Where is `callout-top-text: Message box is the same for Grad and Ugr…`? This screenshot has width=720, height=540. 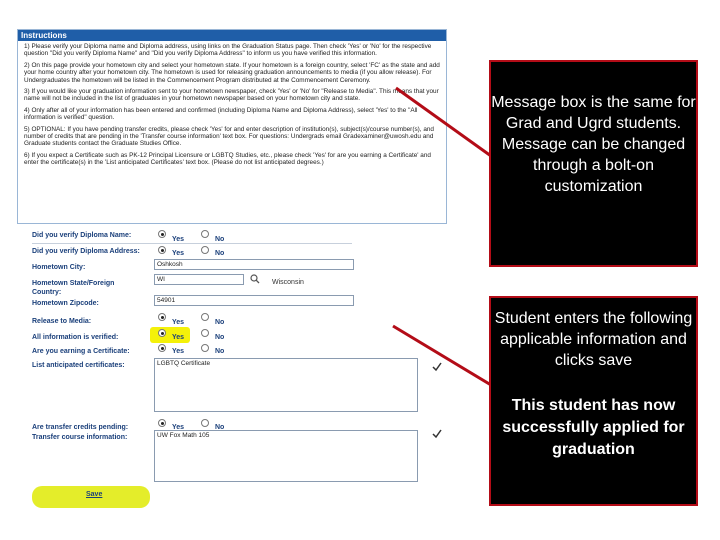 callout-top-text: Message box is the same for Grad and Ugr… is located at coordinates (593, 144).